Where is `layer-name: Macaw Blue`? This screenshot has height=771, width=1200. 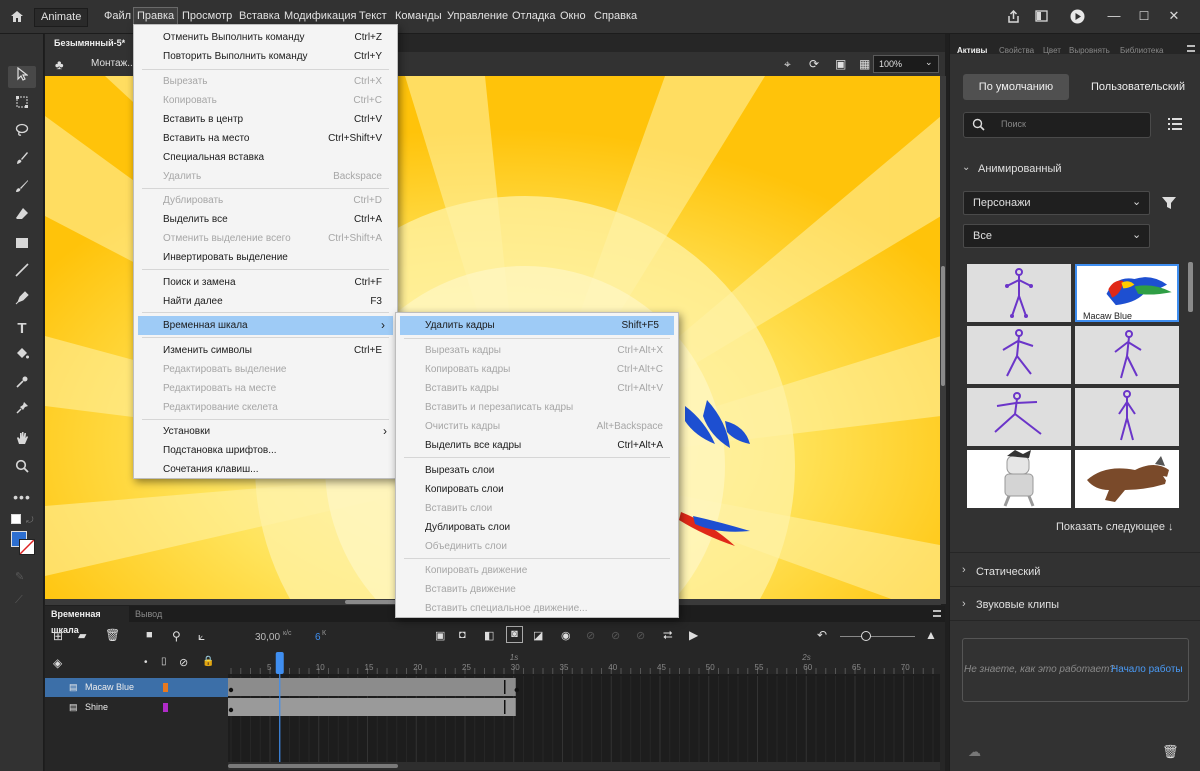
layer-name: Macaw Blue is located at coordinates (109, 687).